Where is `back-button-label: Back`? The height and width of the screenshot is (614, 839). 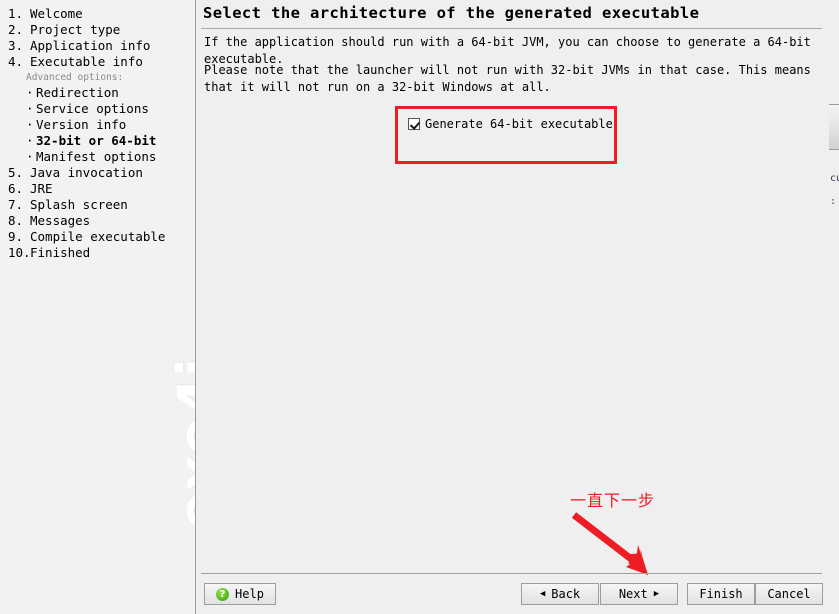 back-button-label: Back is located at coordinates (566, 594).